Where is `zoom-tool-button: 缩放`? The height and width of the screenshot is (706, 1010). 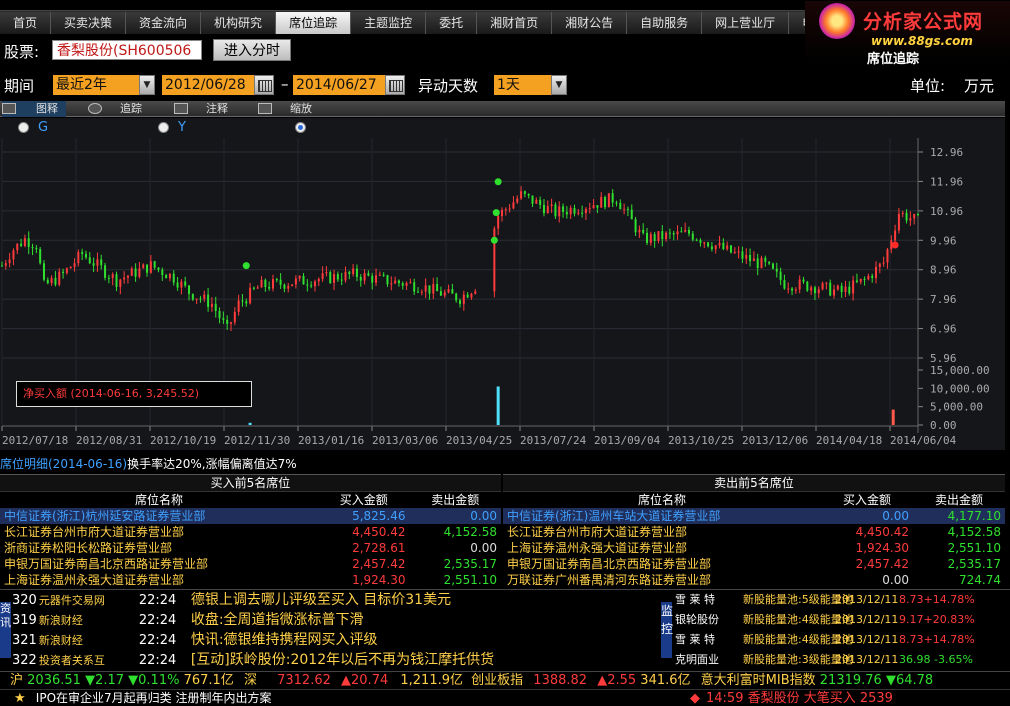
zoom-tool-button: 缩放 is located at coordinates (285, 109).